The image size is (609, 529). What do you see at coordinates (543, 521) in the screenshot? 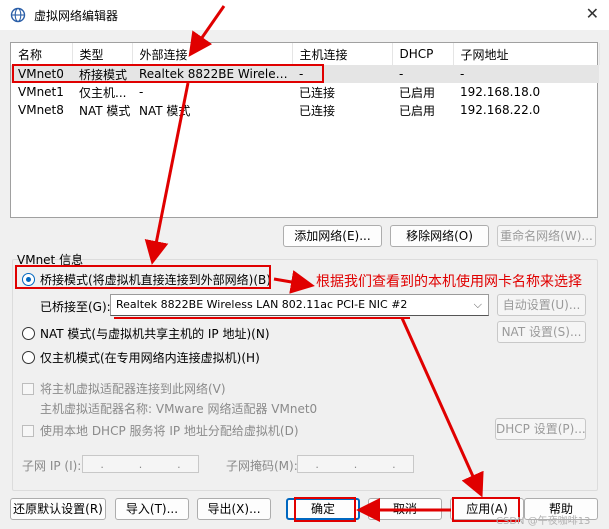
I see `watermark: CSDN @午夜咖啡13` at bounding box center [543, 521].